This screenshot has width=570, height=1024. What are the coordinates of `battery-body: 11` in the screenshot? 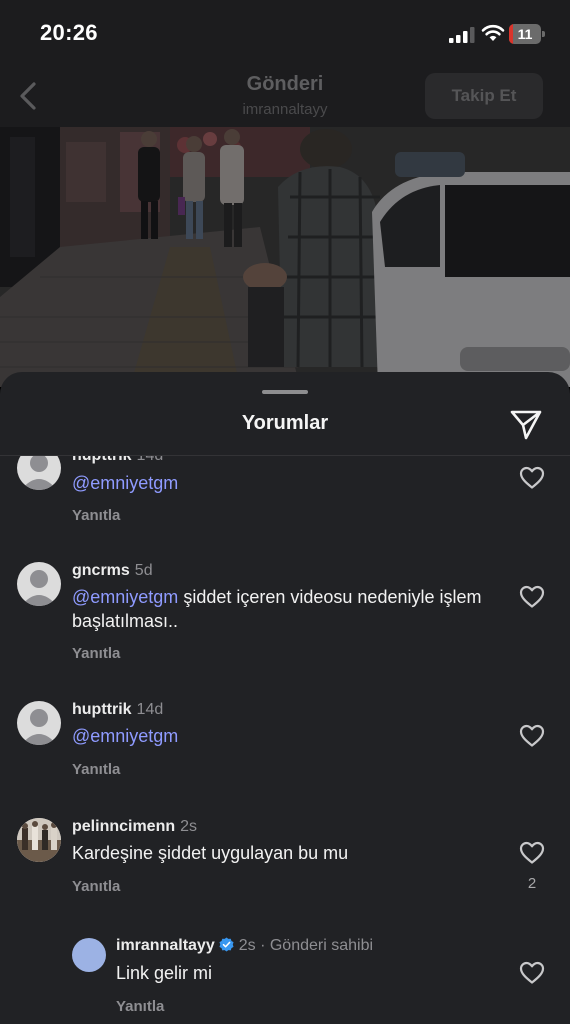 It's located at (525, 34).